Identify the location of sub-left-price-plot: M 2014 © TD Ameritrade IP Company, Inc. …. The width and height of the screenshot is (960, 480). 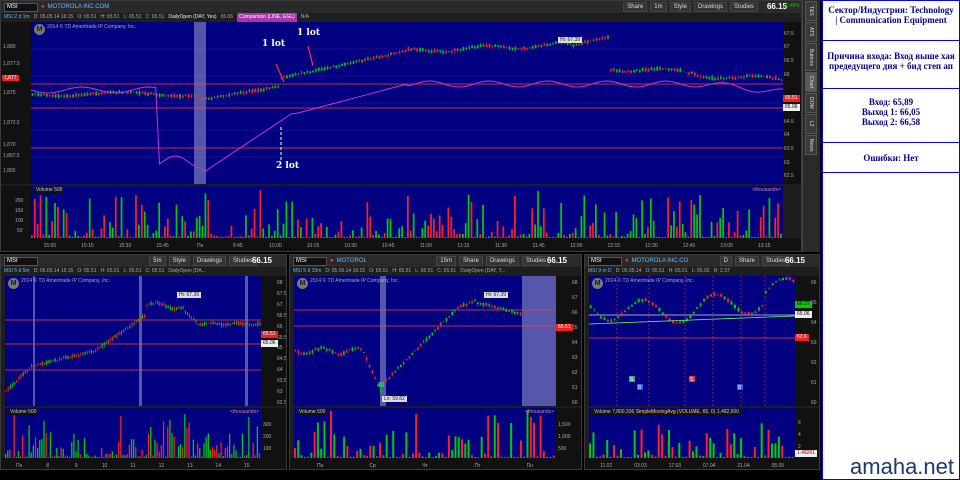
(133, 341).